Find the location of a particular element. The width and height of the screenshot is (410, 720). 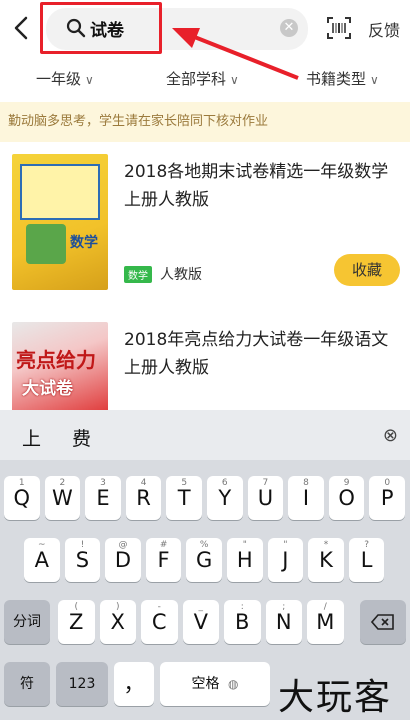

cover-panel is located at coordinates (60, 192).